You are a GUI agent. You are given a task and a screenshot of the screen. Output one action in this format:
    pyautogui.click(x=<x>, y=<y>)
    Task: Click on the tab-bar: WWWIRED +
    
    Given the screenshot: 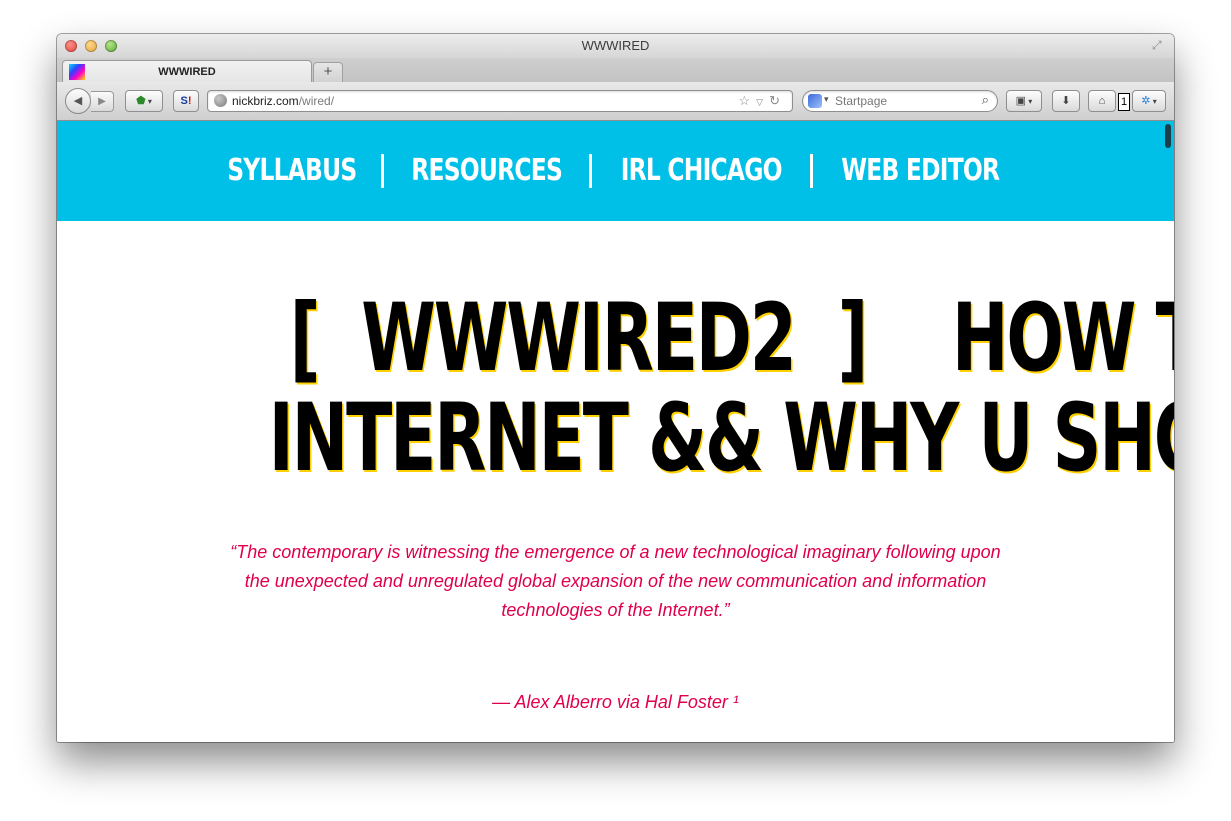 What is the action you would take?
    pyautogui.click(x=615, y=70)
    